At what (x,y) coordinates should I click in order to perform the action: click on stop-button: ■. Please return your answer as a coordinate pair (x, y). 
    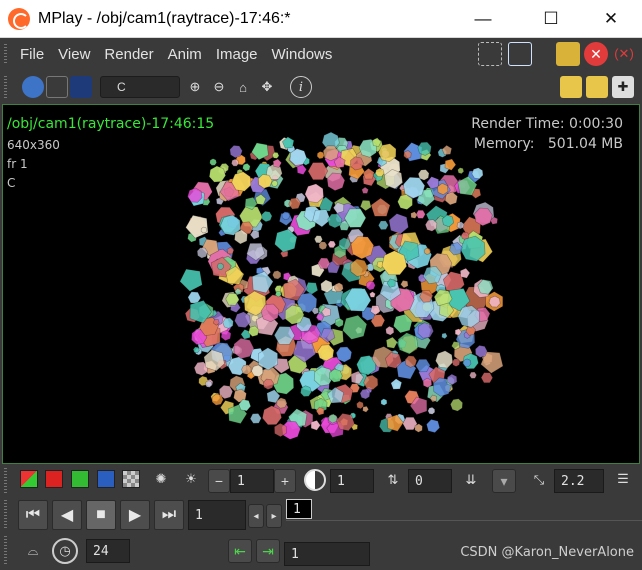
    Looking at the image, I should click on (101, 515).